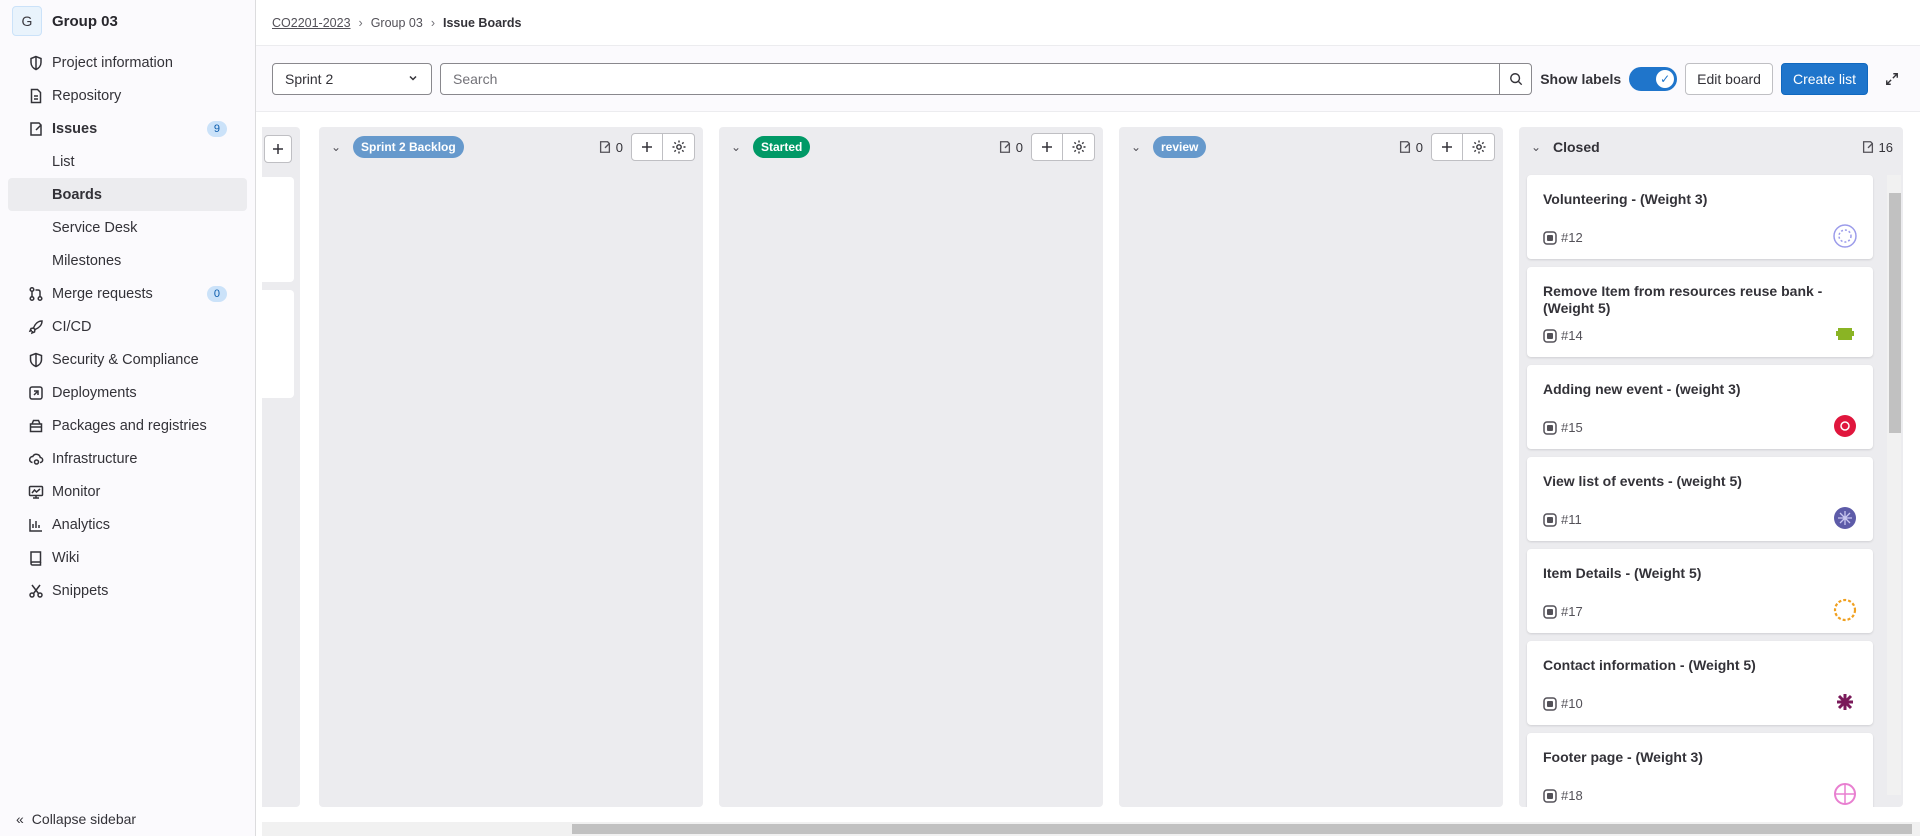 The width and height of the screenshot is (1920, 836). Describe the element at coordinates (127, 491) in the screenshot. I see `sidebar-item-monitor: Monitor` at that location.